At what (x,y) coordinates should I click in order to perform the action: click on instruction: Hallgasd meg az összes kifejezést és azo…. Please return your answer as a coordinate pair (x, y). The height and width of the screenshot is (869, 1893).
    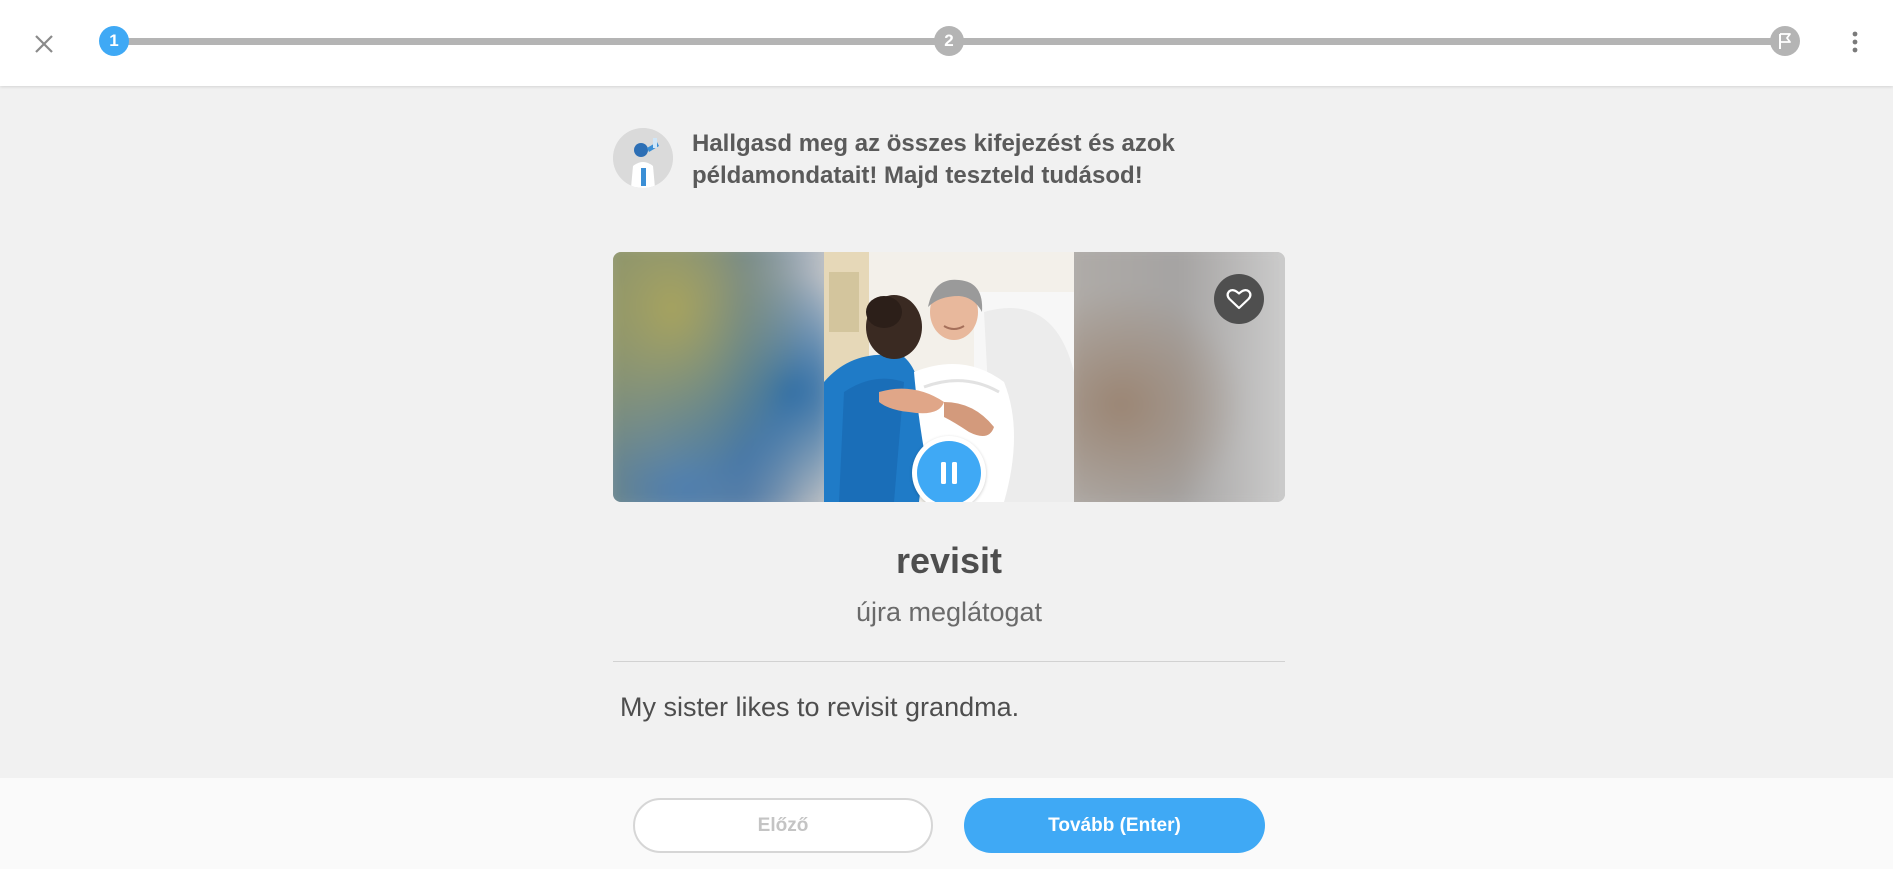
    Looking at the image, I should click on (963, 160).